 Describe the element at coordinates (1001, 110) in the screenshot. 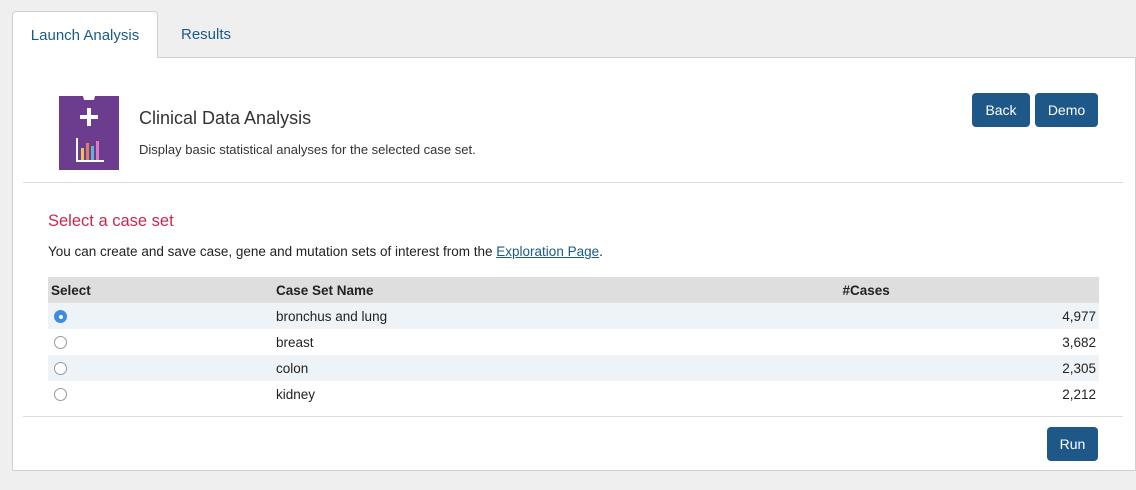

I see `back-button: Back` at that location.